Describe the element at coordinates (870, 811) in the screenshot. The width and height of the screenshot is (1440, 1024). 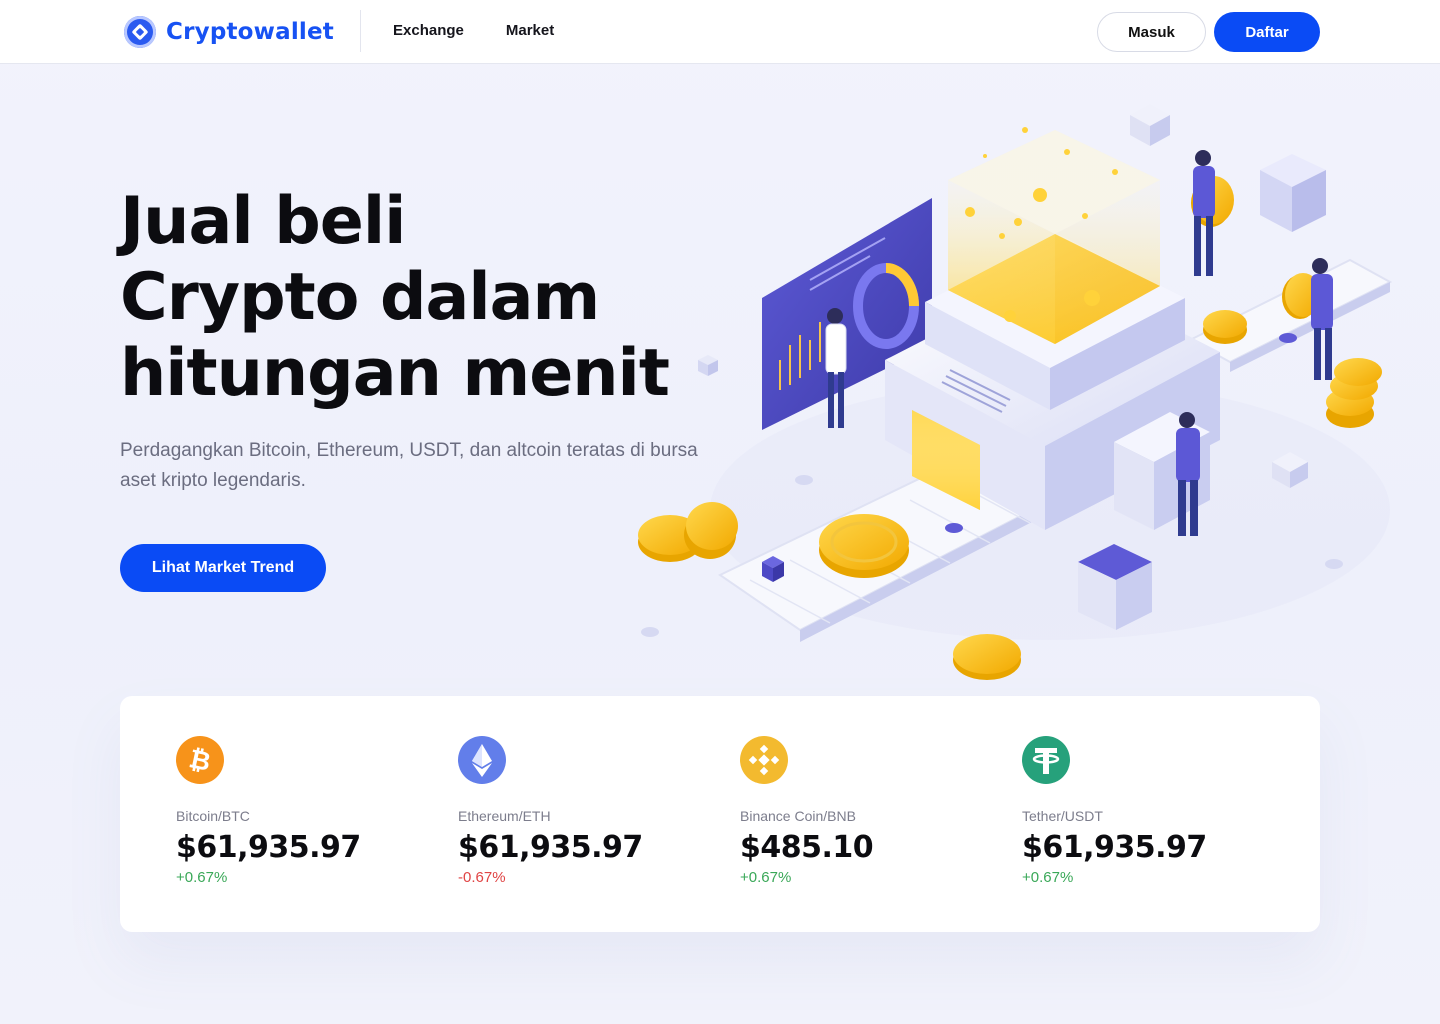
I see `ticker-item-bnb: Binance Coin/BNB $485.10 +0.67%` at that location.